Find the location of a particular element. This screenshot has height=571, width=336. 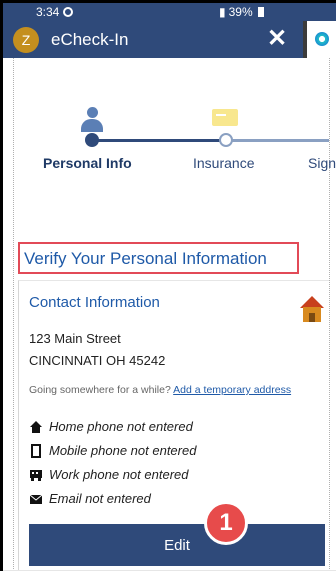

status-bar: 3:34 ▮ 39% is located at coordinates (169, 12).